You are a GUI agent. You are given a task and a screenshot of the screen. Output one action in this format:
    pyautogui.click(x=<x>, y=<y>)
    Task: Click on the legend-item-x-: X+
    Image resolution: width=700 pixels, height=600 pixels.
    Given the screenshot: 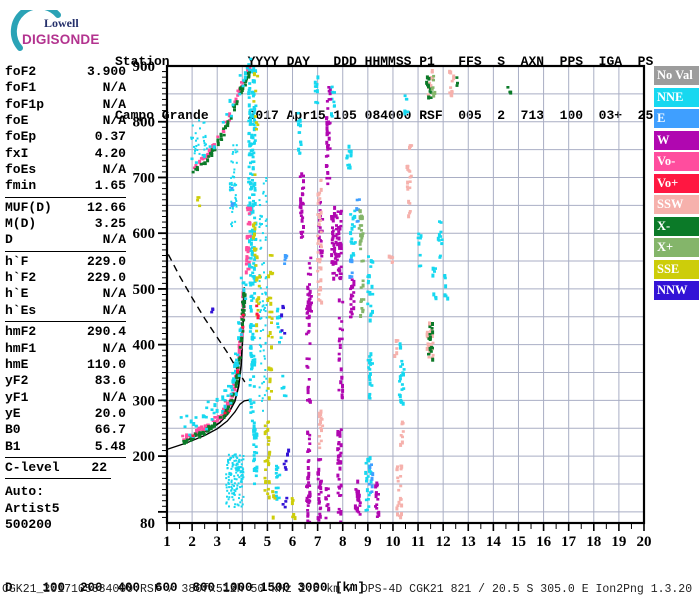 What is the action you would take?
    pyautogui.click(x=676, y=247)
    